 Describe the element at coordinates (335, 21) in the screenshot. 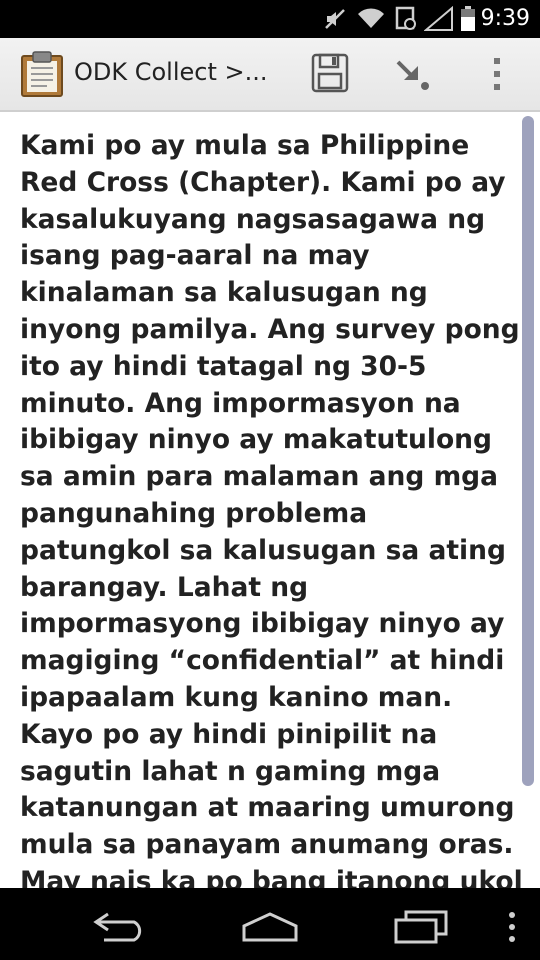

I see `mute-icon` at that location.